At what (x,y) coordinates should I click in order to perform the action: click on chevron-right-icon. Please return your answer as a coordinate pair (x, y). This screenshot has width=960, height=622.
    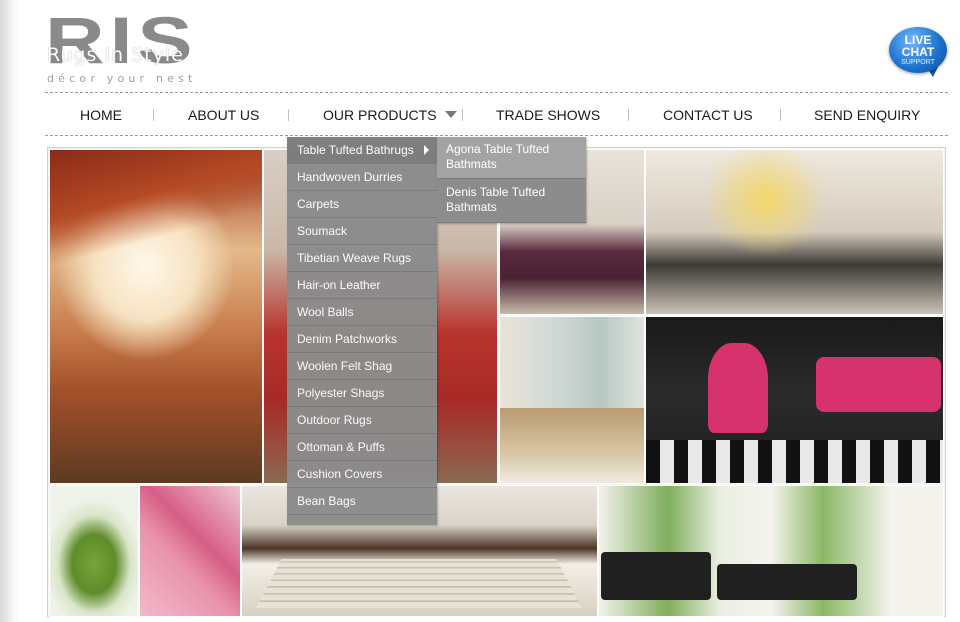
    Looking at the image, I should click on (426, 150).